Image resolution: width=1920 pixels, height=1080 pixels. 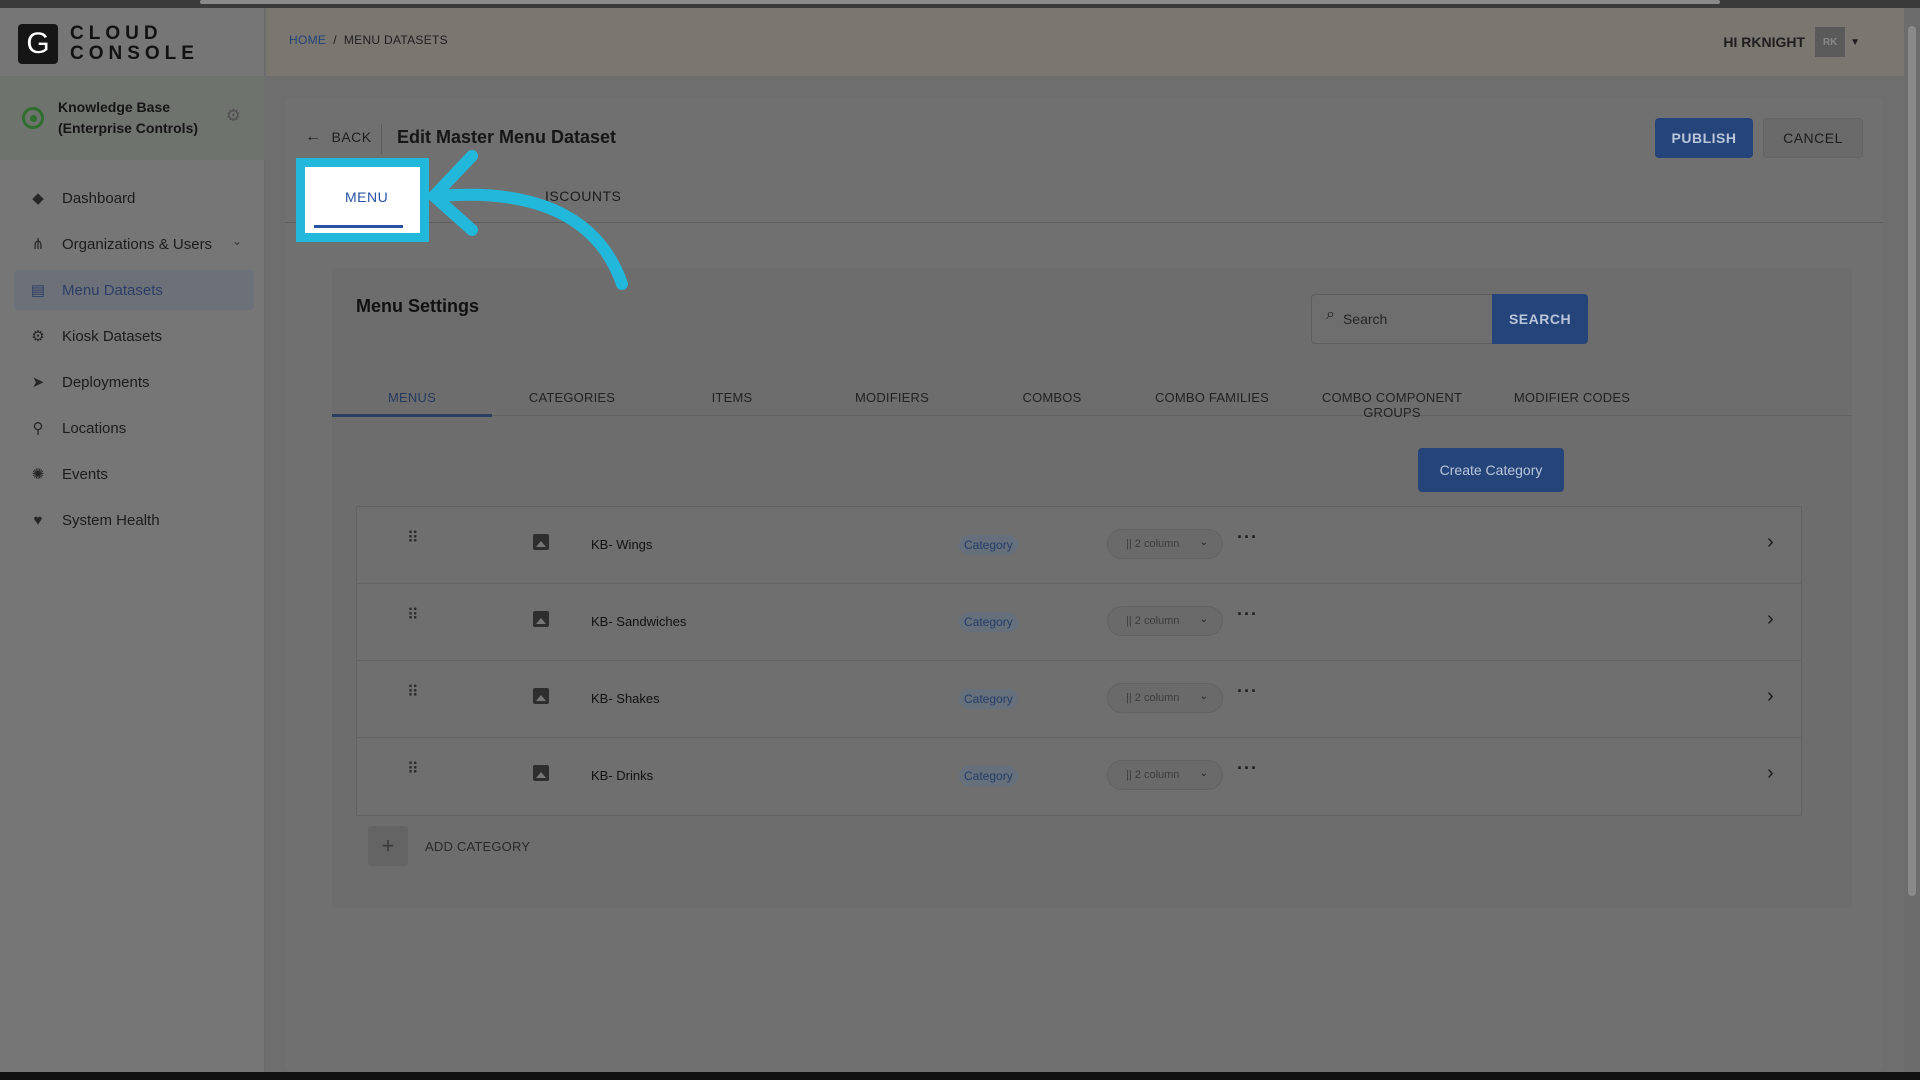 I want to click on back-label: BACK, so click(x=351, y=137).